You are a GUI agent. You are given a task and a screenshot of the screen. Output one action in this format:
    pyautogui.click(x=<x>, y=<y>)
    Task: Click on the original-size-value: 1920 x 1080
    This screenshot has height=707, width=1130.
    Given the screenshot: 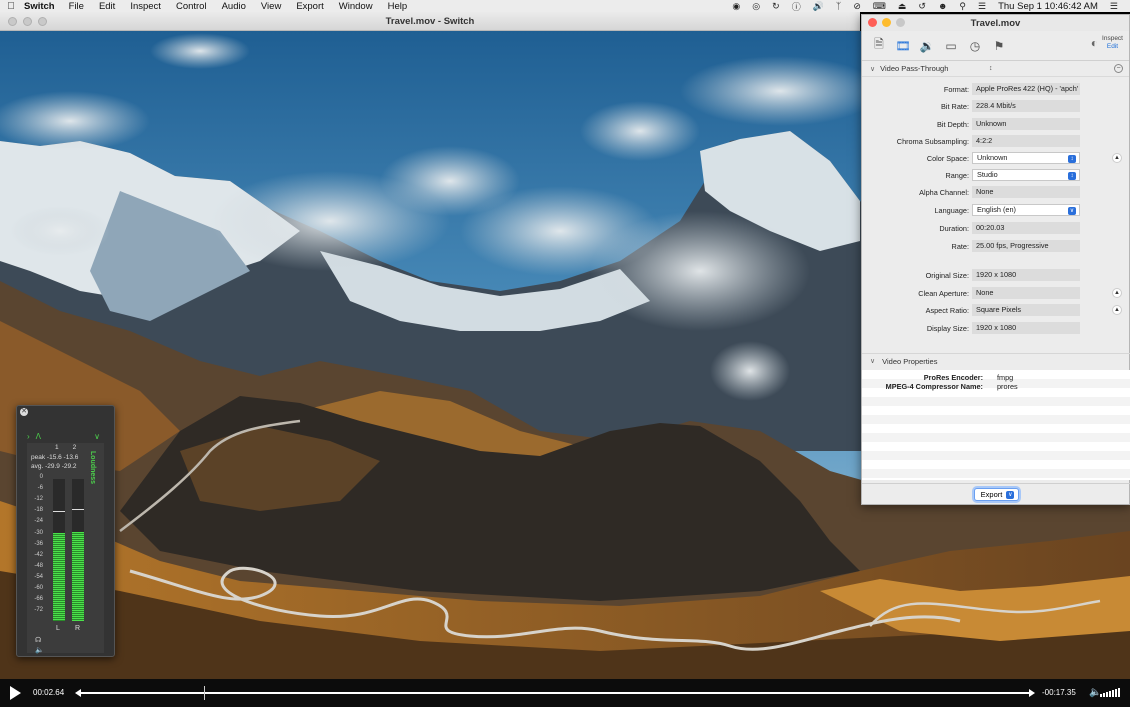 What is the action you would take?
    pyautogui.click(x=1026, y=275)
    